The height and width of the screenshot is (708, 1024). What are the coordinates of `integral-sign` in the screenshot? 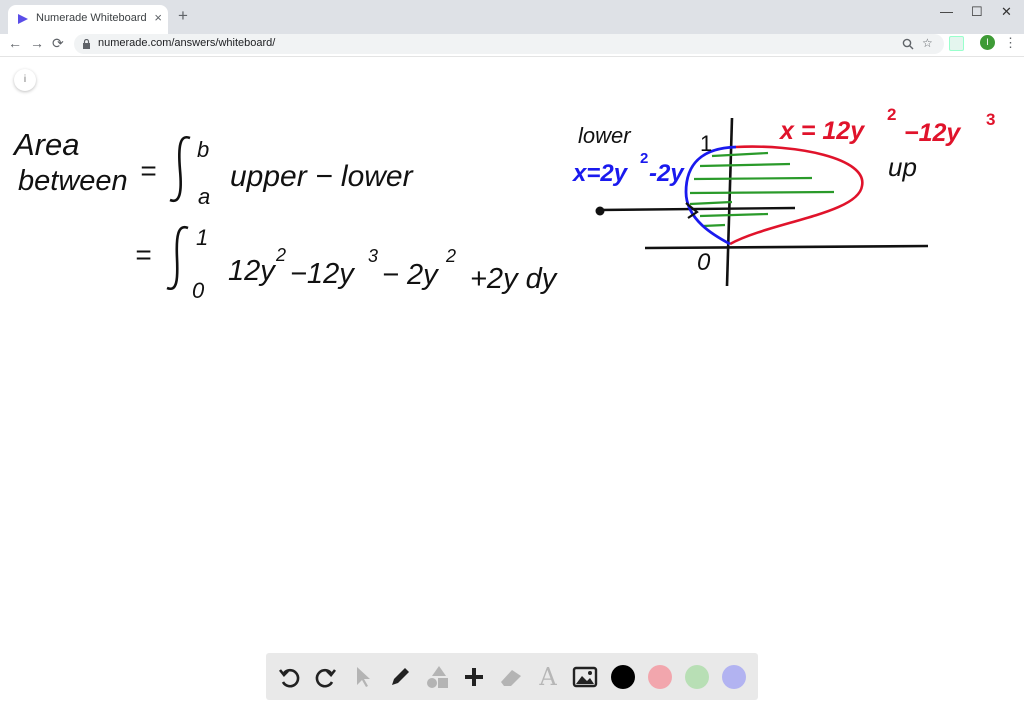 It's located at (180, 169).